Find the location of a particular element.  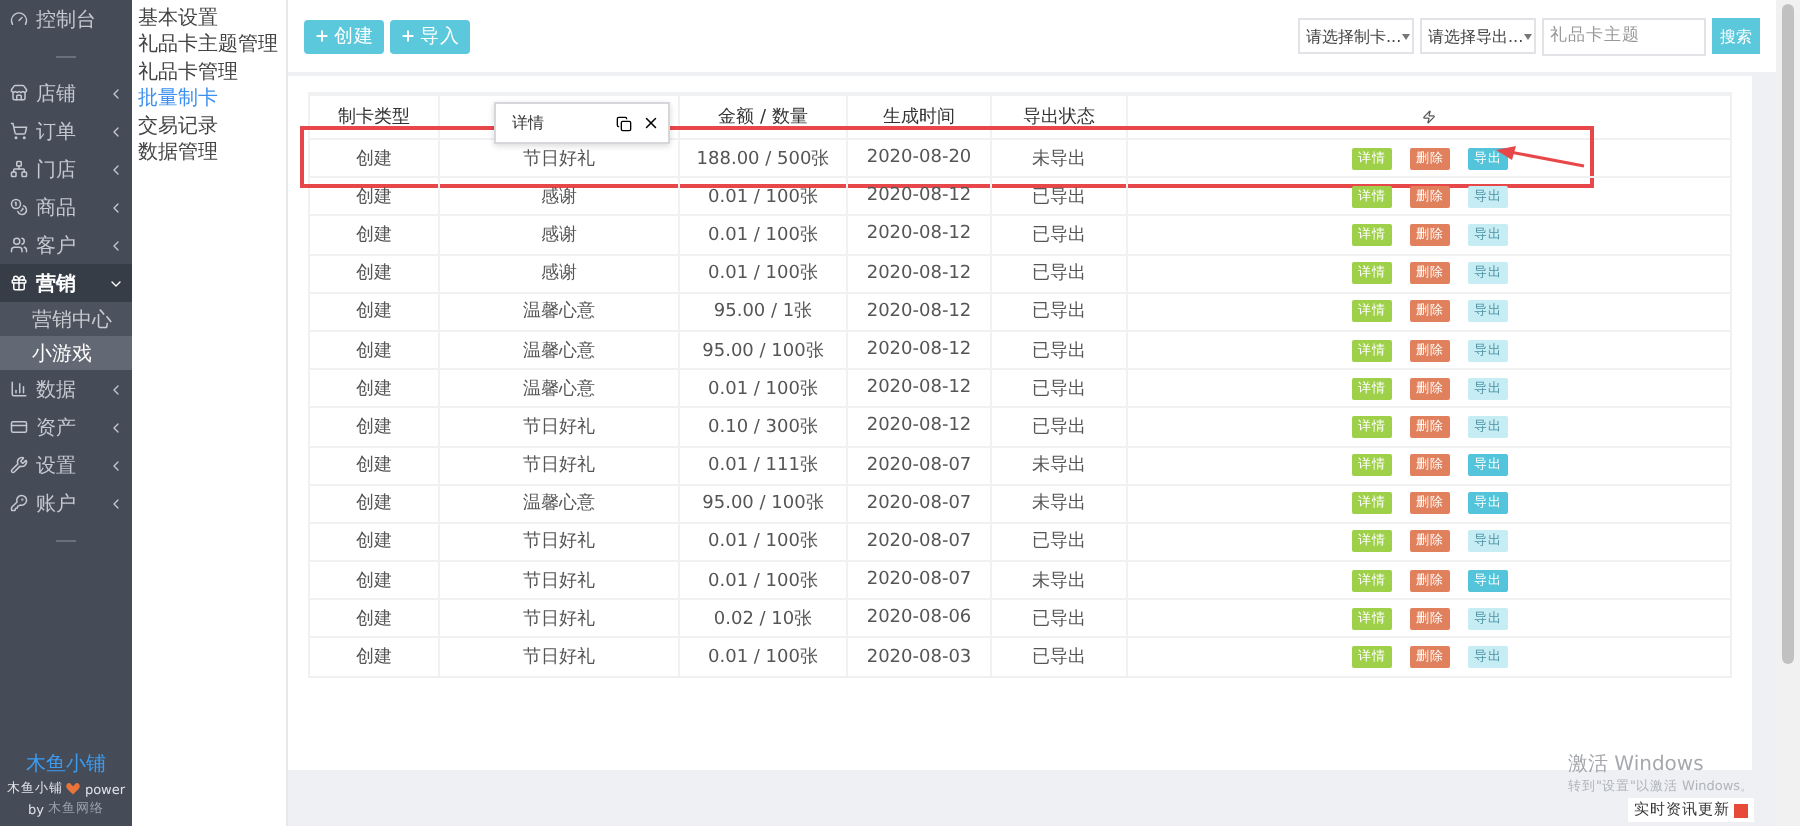

submenu-item: 基本设置 is located at coordinates (212, 17).